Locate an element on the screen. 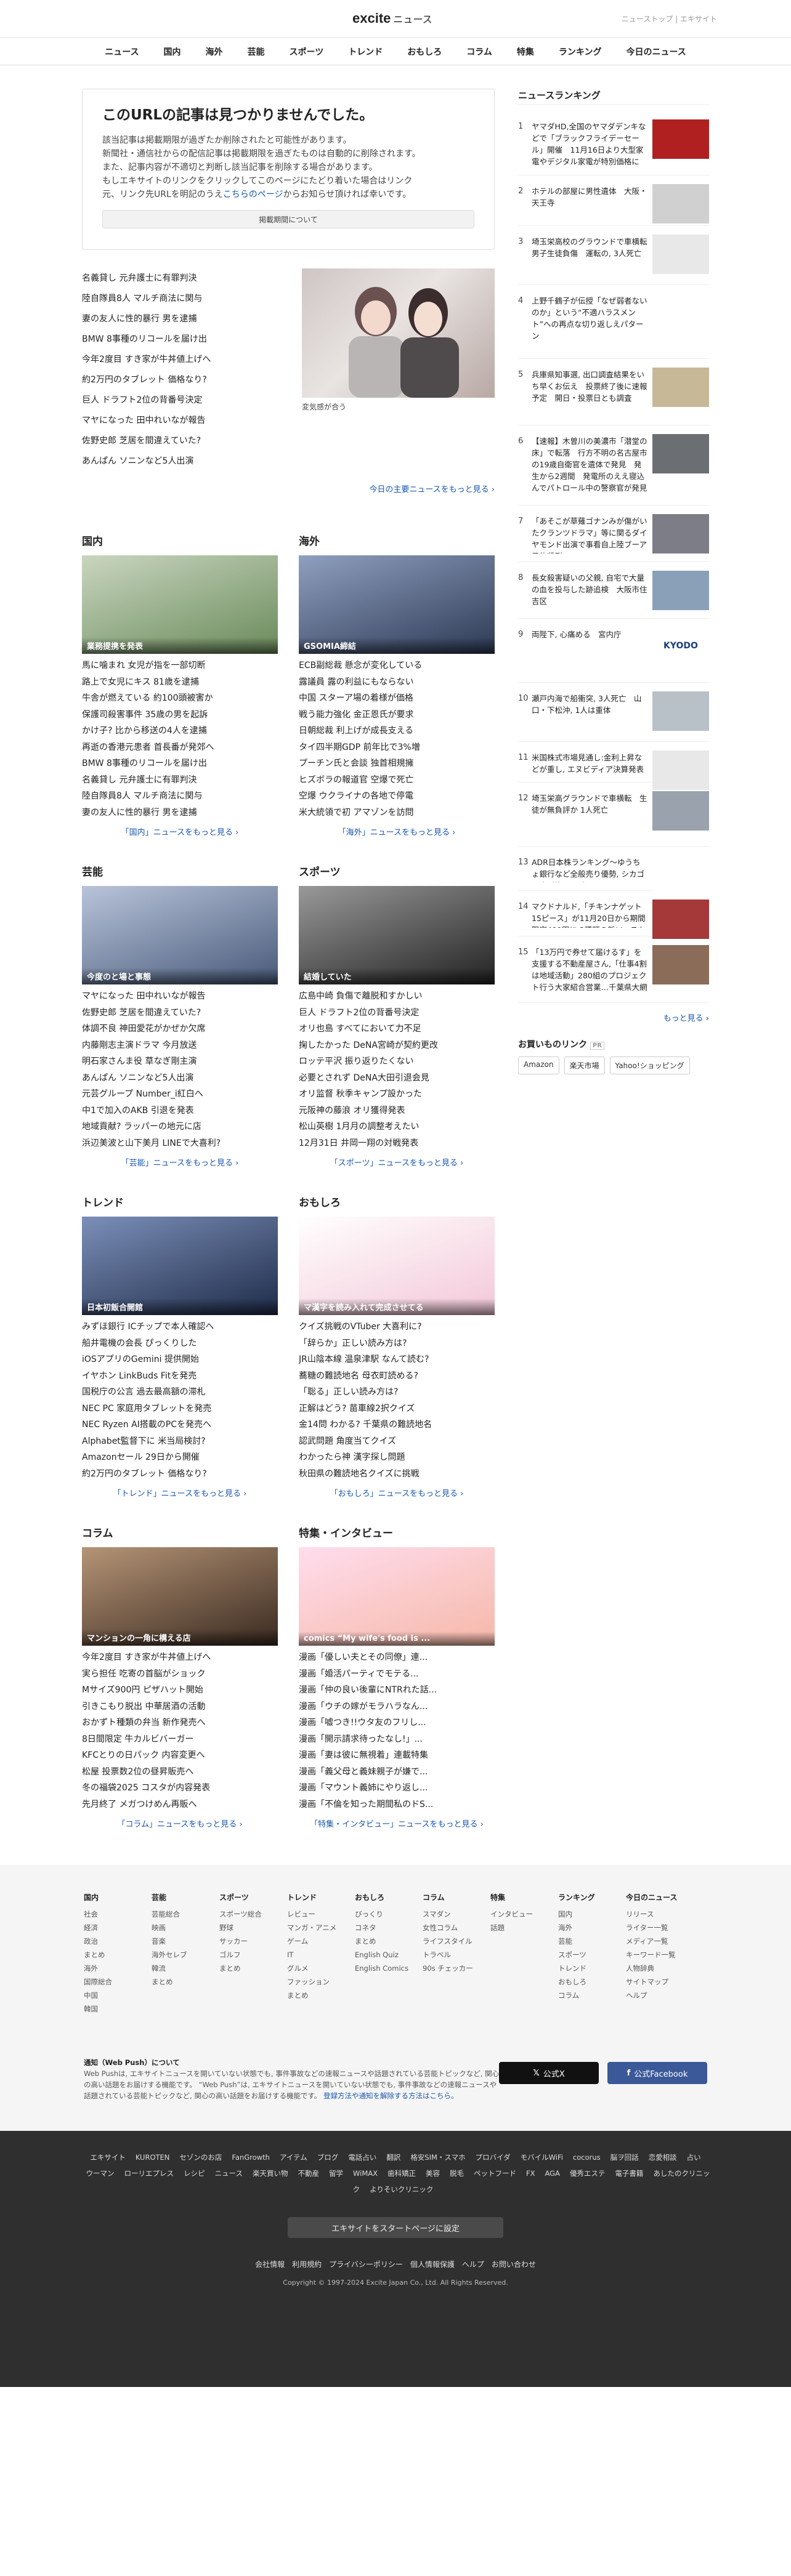 The image size is (791, 2576). category-item: 保護司殺害事件 35歳の男を起訴 is located at coordinates (180, 715).